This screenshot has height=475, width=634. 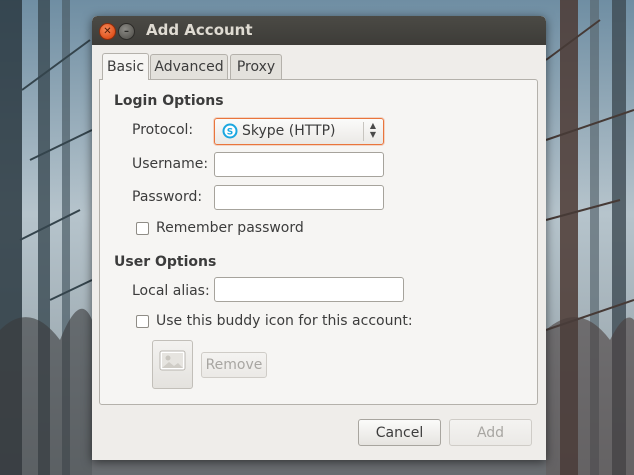 I want to click on minimize-icon: –, so click(x=126, y=31).